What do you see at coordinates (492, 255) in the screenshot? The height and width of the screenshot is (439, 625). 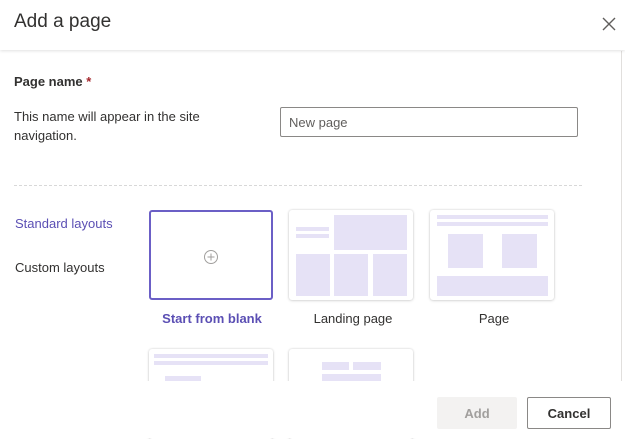 I see `layout-tile-page` at bounding box center [492, 255].